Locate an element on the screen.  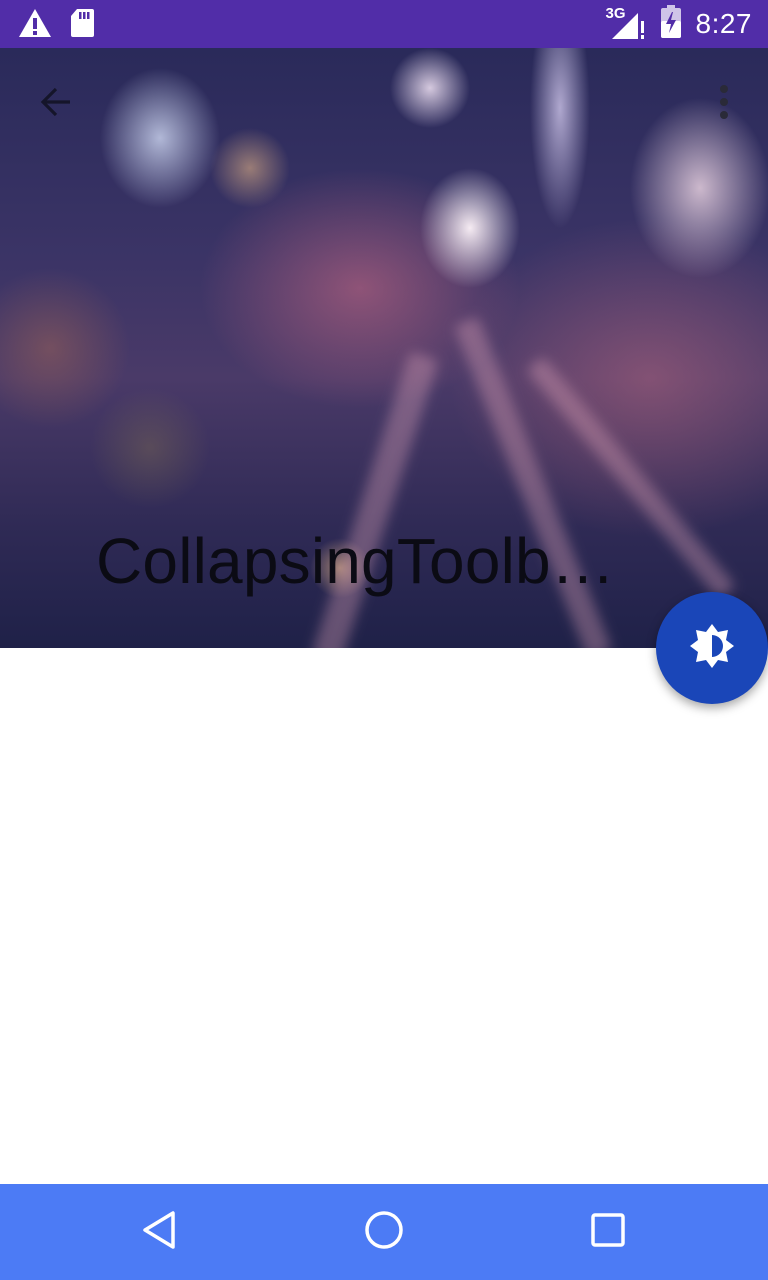
floating-action-button is located at coordinates (712, 648).